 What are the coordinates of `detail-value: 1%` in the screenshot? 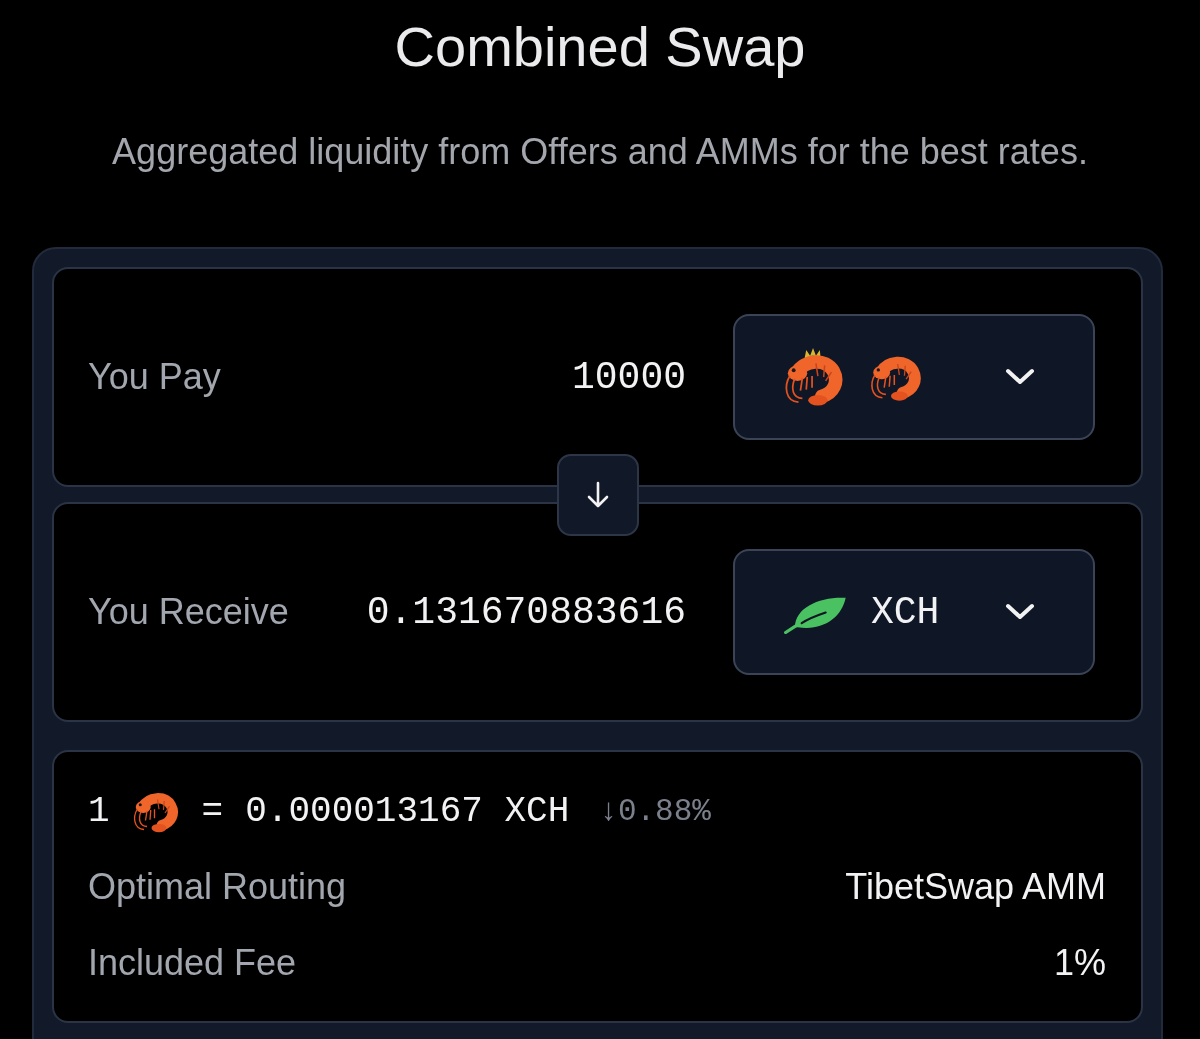 It's located at (1079, 963).